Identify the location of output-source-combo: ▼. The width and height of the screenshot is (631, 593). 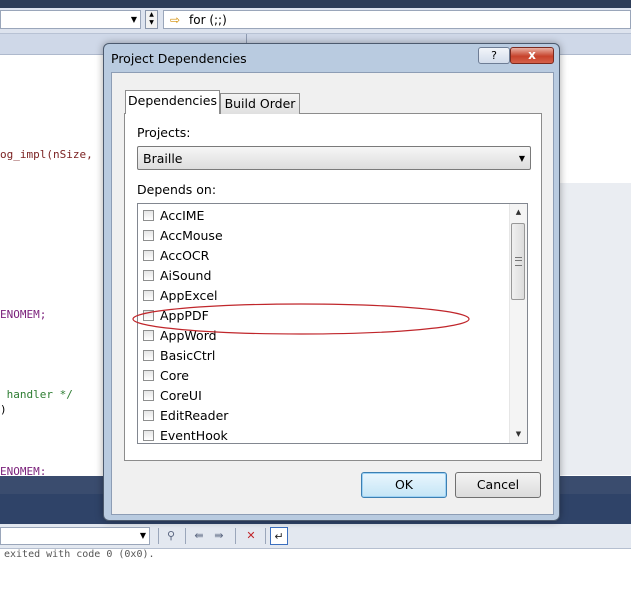
(75, 536).